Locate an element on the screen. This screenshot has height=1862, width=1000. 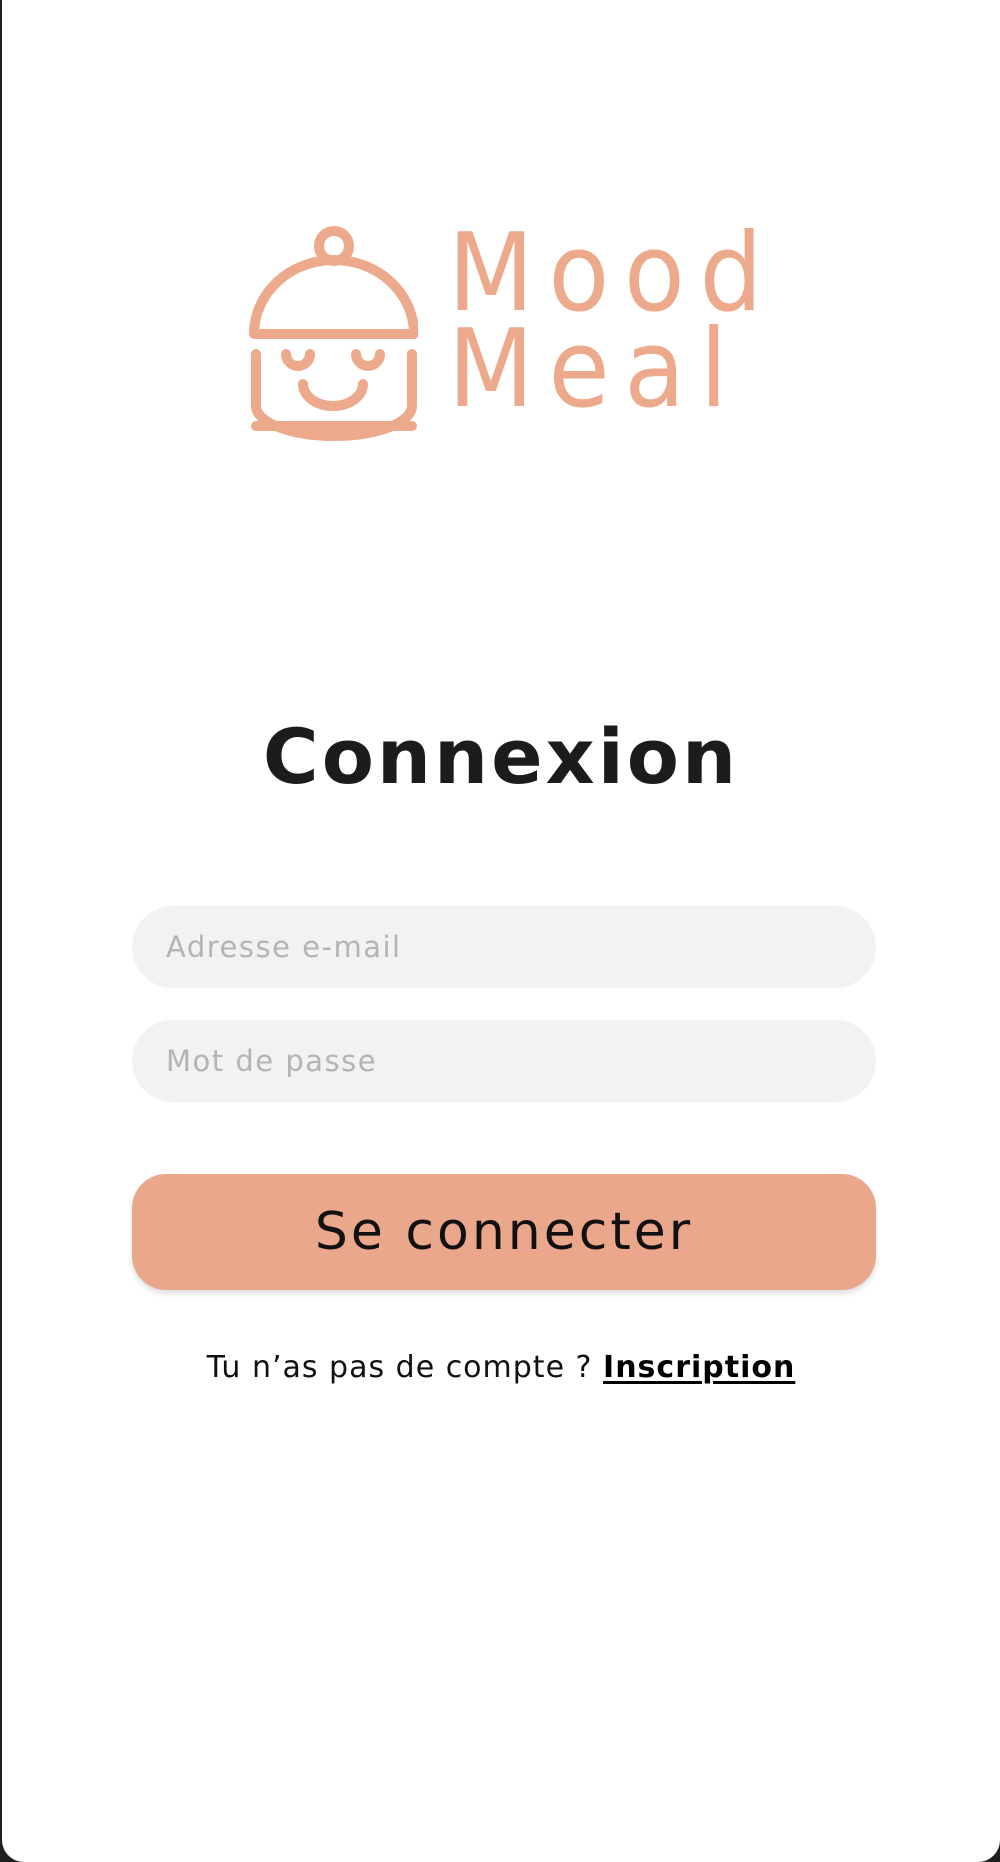
app-logo: Mood Meal is located at coordinates (505, 331).